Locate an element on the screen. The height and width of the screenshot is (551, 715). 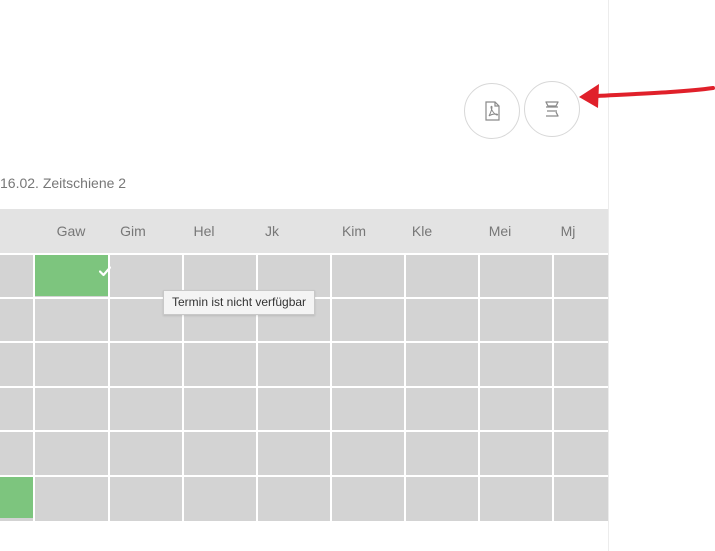
pdf-export-button is located at coordinates (492, 111).